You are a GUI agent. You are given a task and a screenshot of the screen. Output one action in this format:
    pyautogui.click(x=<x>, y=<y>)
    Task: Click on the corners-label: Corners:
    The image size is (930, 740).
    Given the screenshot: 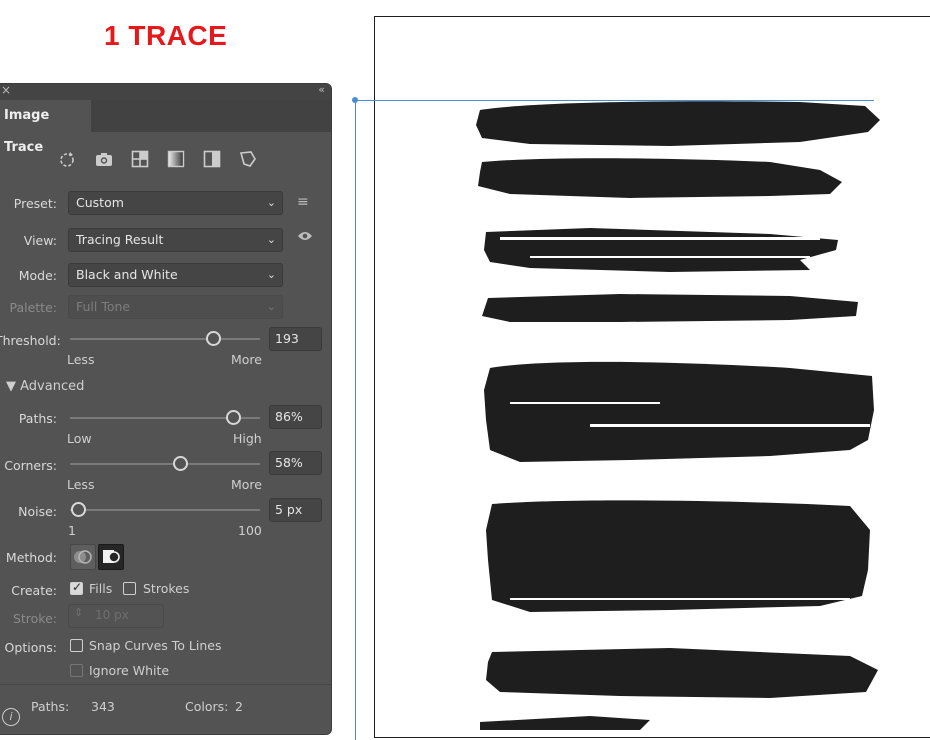 What is the action you would take?
    pyautogui.click(x=30, y=465)
    